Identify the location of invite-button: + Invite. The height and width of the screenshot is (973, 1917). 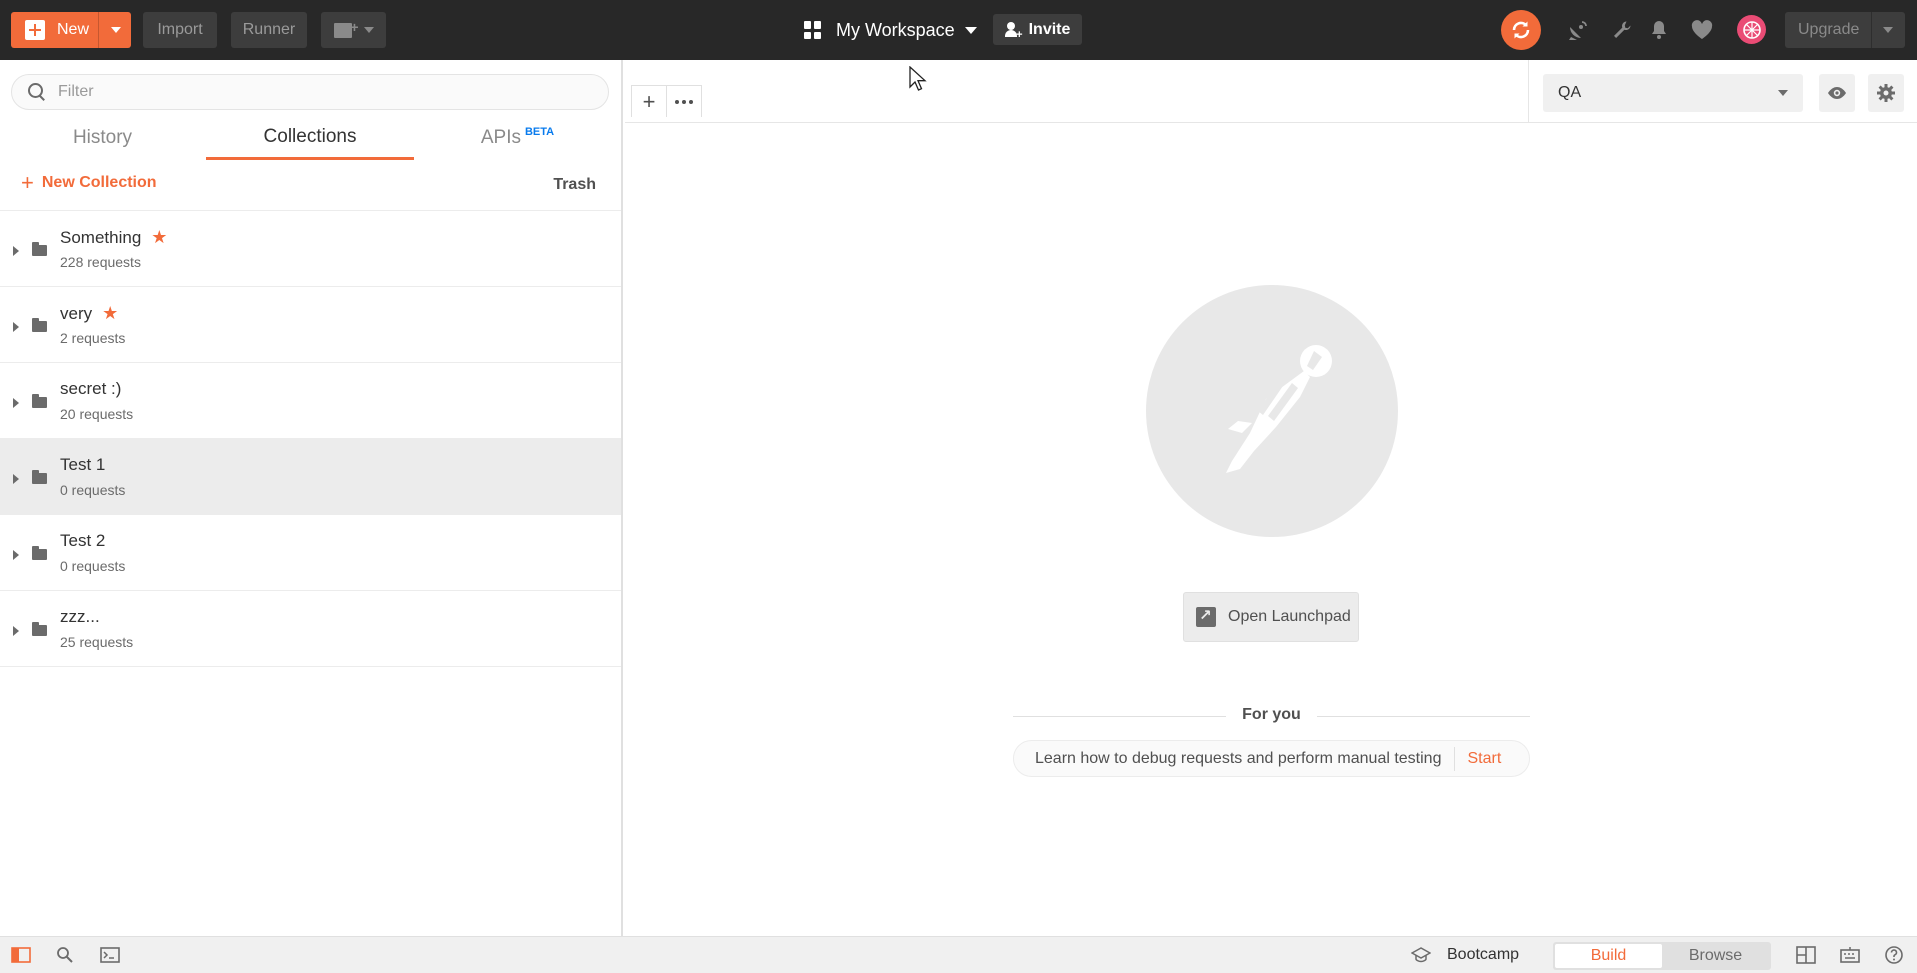
(1037, 29).